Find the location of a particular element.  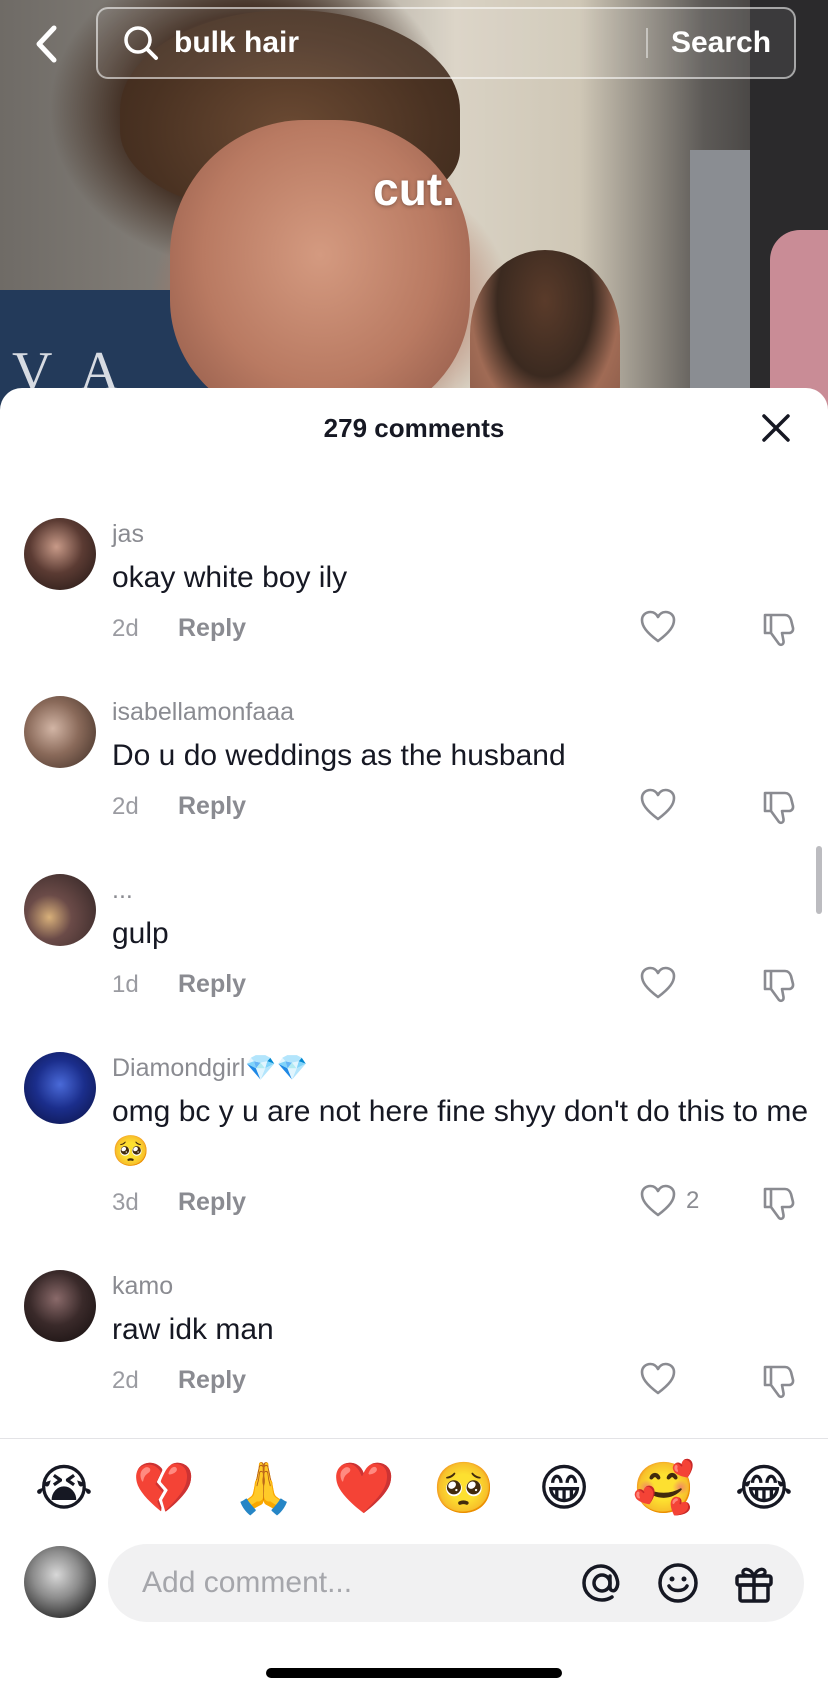

search-icon is located at coordinates (141, 43).